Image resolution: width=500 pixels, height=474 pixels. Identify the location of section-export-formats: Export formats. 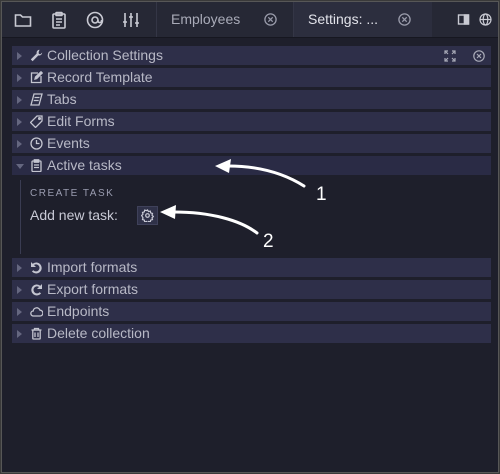
(251, 289).